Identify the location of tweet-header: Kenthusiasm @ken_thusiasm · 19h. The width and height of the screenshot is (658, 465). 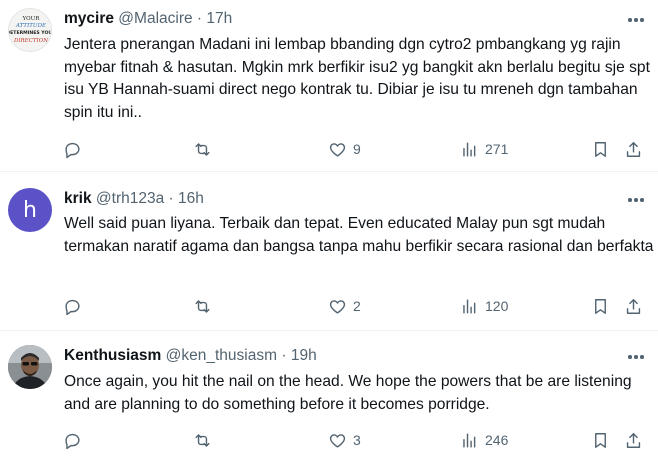
(190, 356).